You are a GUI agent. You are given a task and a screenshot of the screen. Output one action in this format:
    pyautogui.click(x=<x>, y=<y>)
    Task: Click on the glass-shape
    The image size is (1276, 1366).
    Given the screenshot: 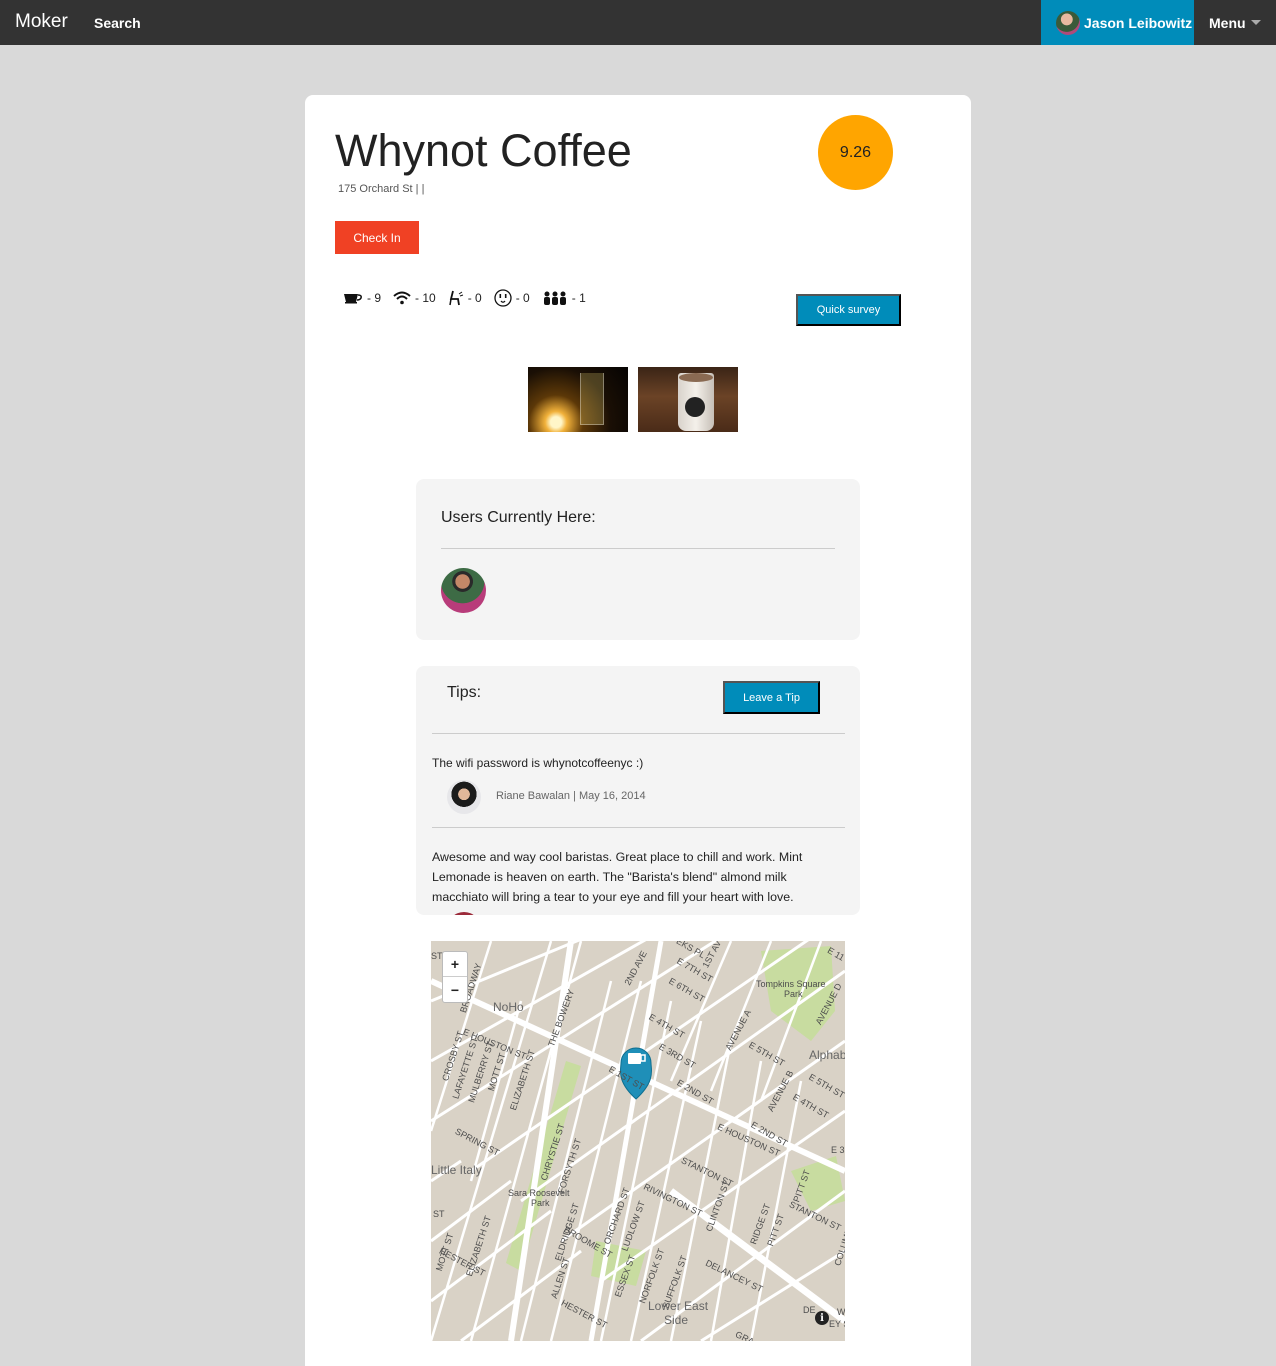 What is the action you would take?
    pyautogui.click(x=592, y=399)
    